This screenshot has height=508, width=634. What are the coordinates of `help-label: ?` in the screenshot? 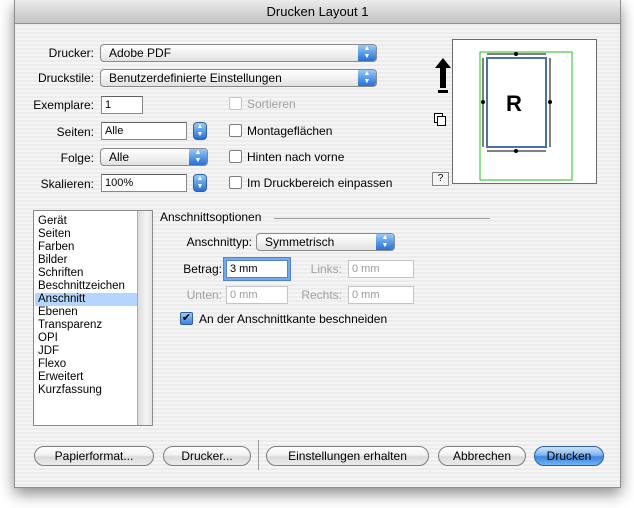 It's located at (440, 178).